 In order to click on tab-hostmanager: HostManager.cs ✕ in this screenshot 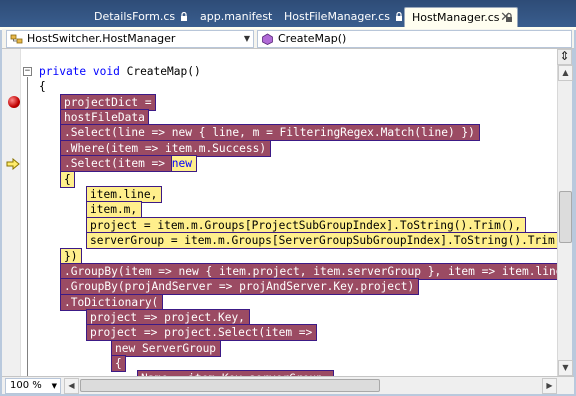, I will do `click(461, 17)`.